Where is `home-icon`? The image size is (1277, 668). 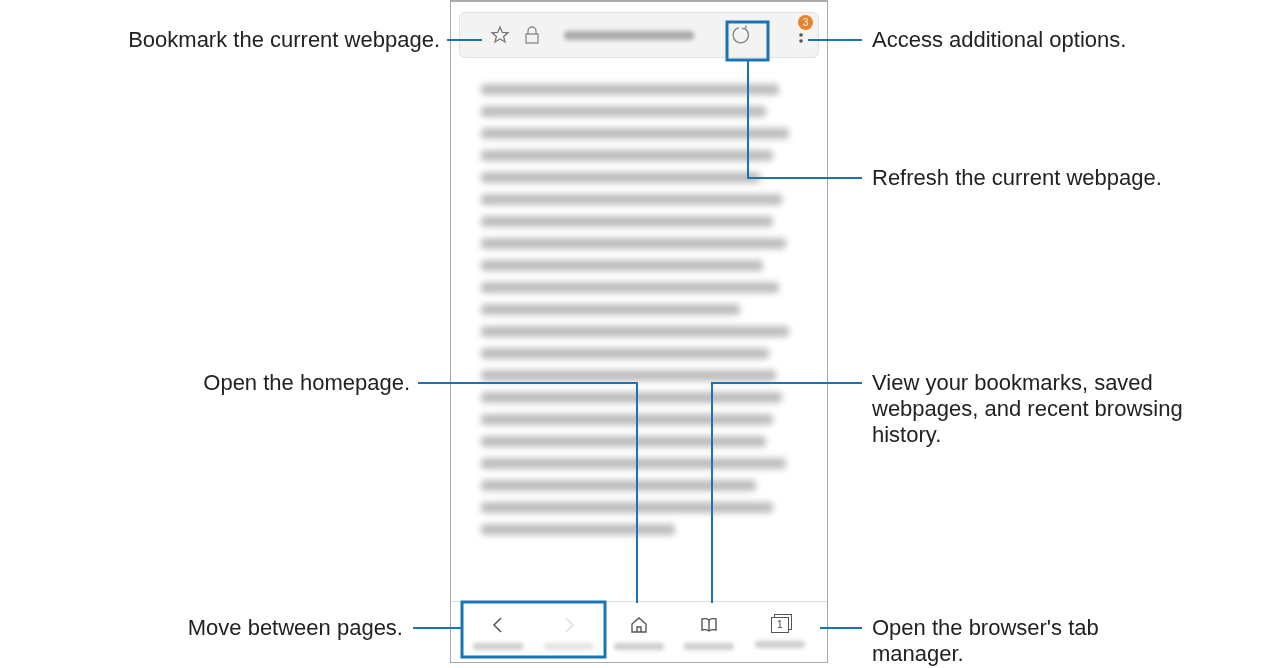
home-icon is located at coordinates (639, 624).